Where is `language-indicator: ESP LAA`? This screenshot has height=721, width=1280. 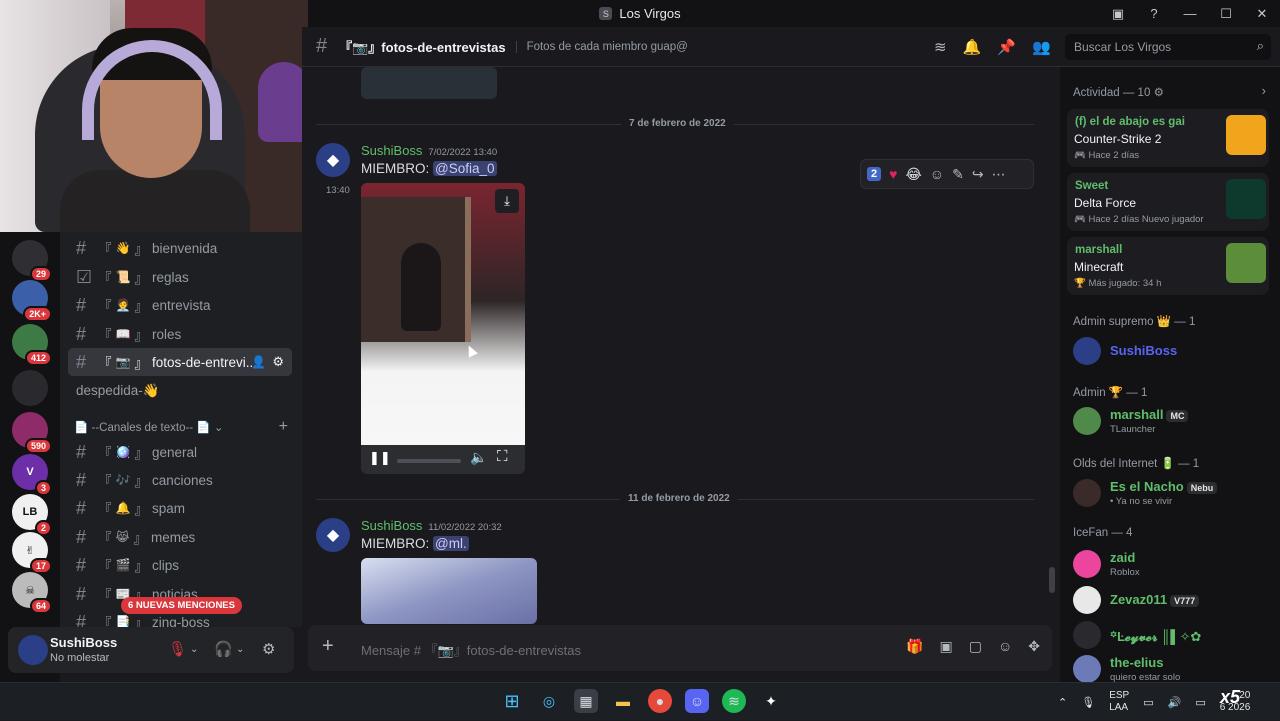
language-indicator: ESP LAA is located at coordinates (1119, 702).